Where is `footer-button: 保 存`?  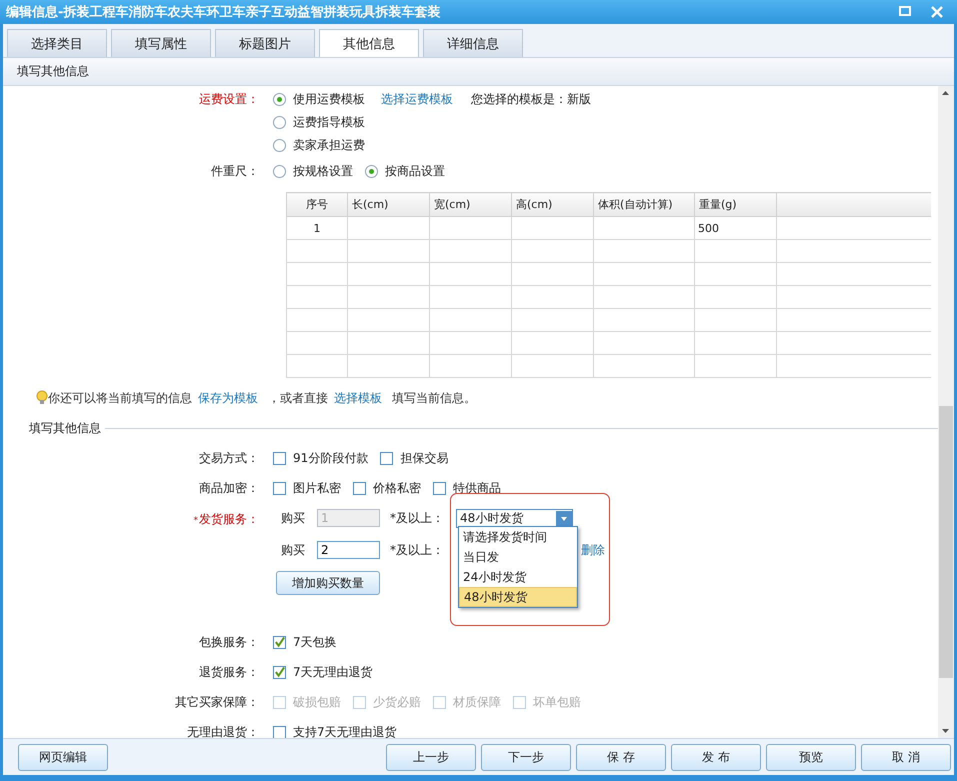
footer-button: 保 存 is located at coordinates (621, 757).